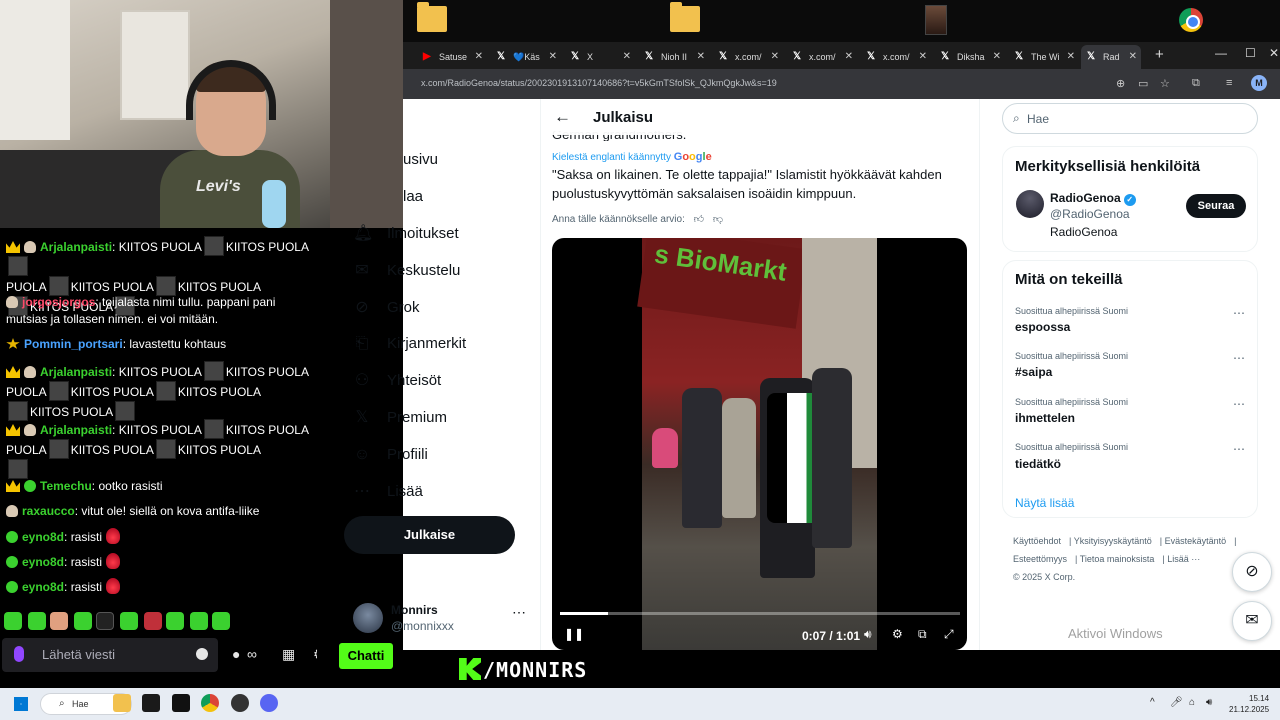  Describe the element at coordinates (1040, 559) in the screenshot. I see `footer-link: Esteettömyys` at that location.